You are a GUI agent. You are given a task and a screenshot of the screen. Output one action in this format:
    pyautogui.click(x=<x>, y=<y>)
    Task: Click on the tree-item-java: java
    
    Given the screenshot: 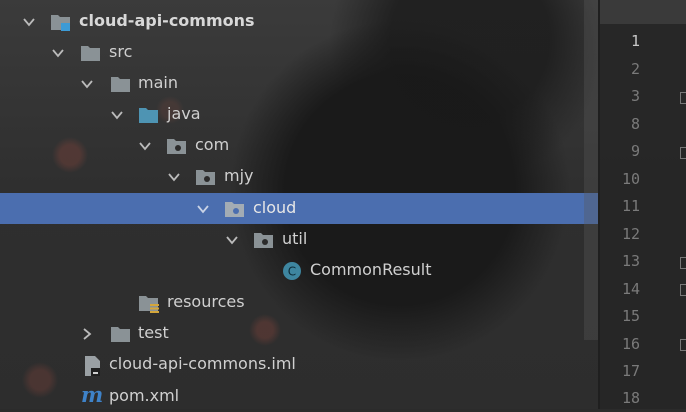 What is the action you would take?
    pyautogui.click(x=299, y=114)
    